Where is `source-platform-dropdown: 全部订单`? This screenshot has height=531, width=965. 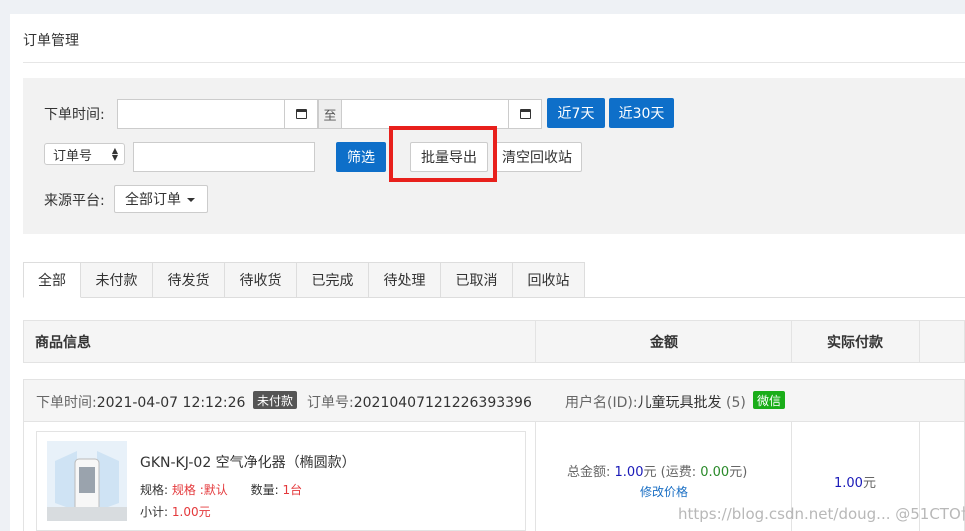 source-platform-dropdown: 全部订单 is located at coordinates (161, 199).